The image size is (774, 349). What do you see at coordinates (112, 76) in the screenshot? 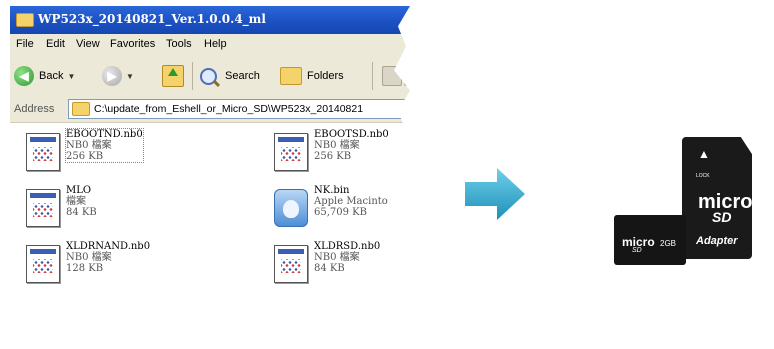
I see `forward-arrow-icon: ▶` at bounding box center [112, 76].